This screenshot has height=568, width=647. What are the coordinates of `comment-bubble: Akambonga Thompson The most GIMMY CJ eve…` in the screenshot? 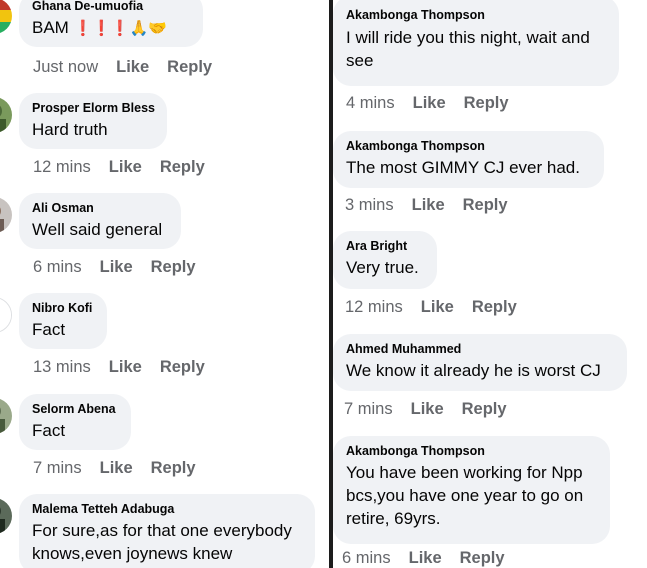 It's located at (468, 159).